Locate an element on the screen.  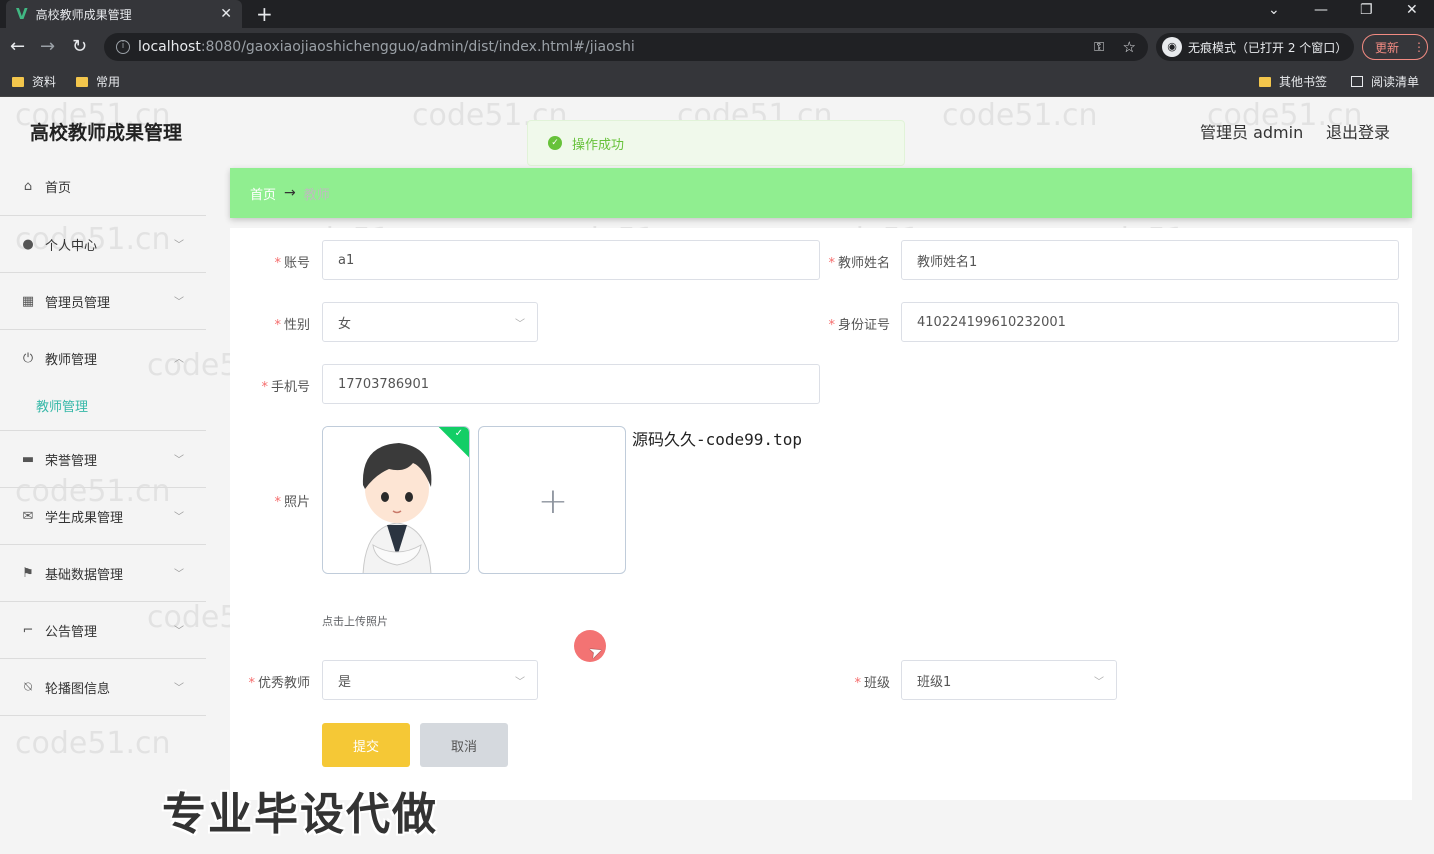
sidebar-subitem-teacher-management: 教师管理 is located at coordinates (103, 406).